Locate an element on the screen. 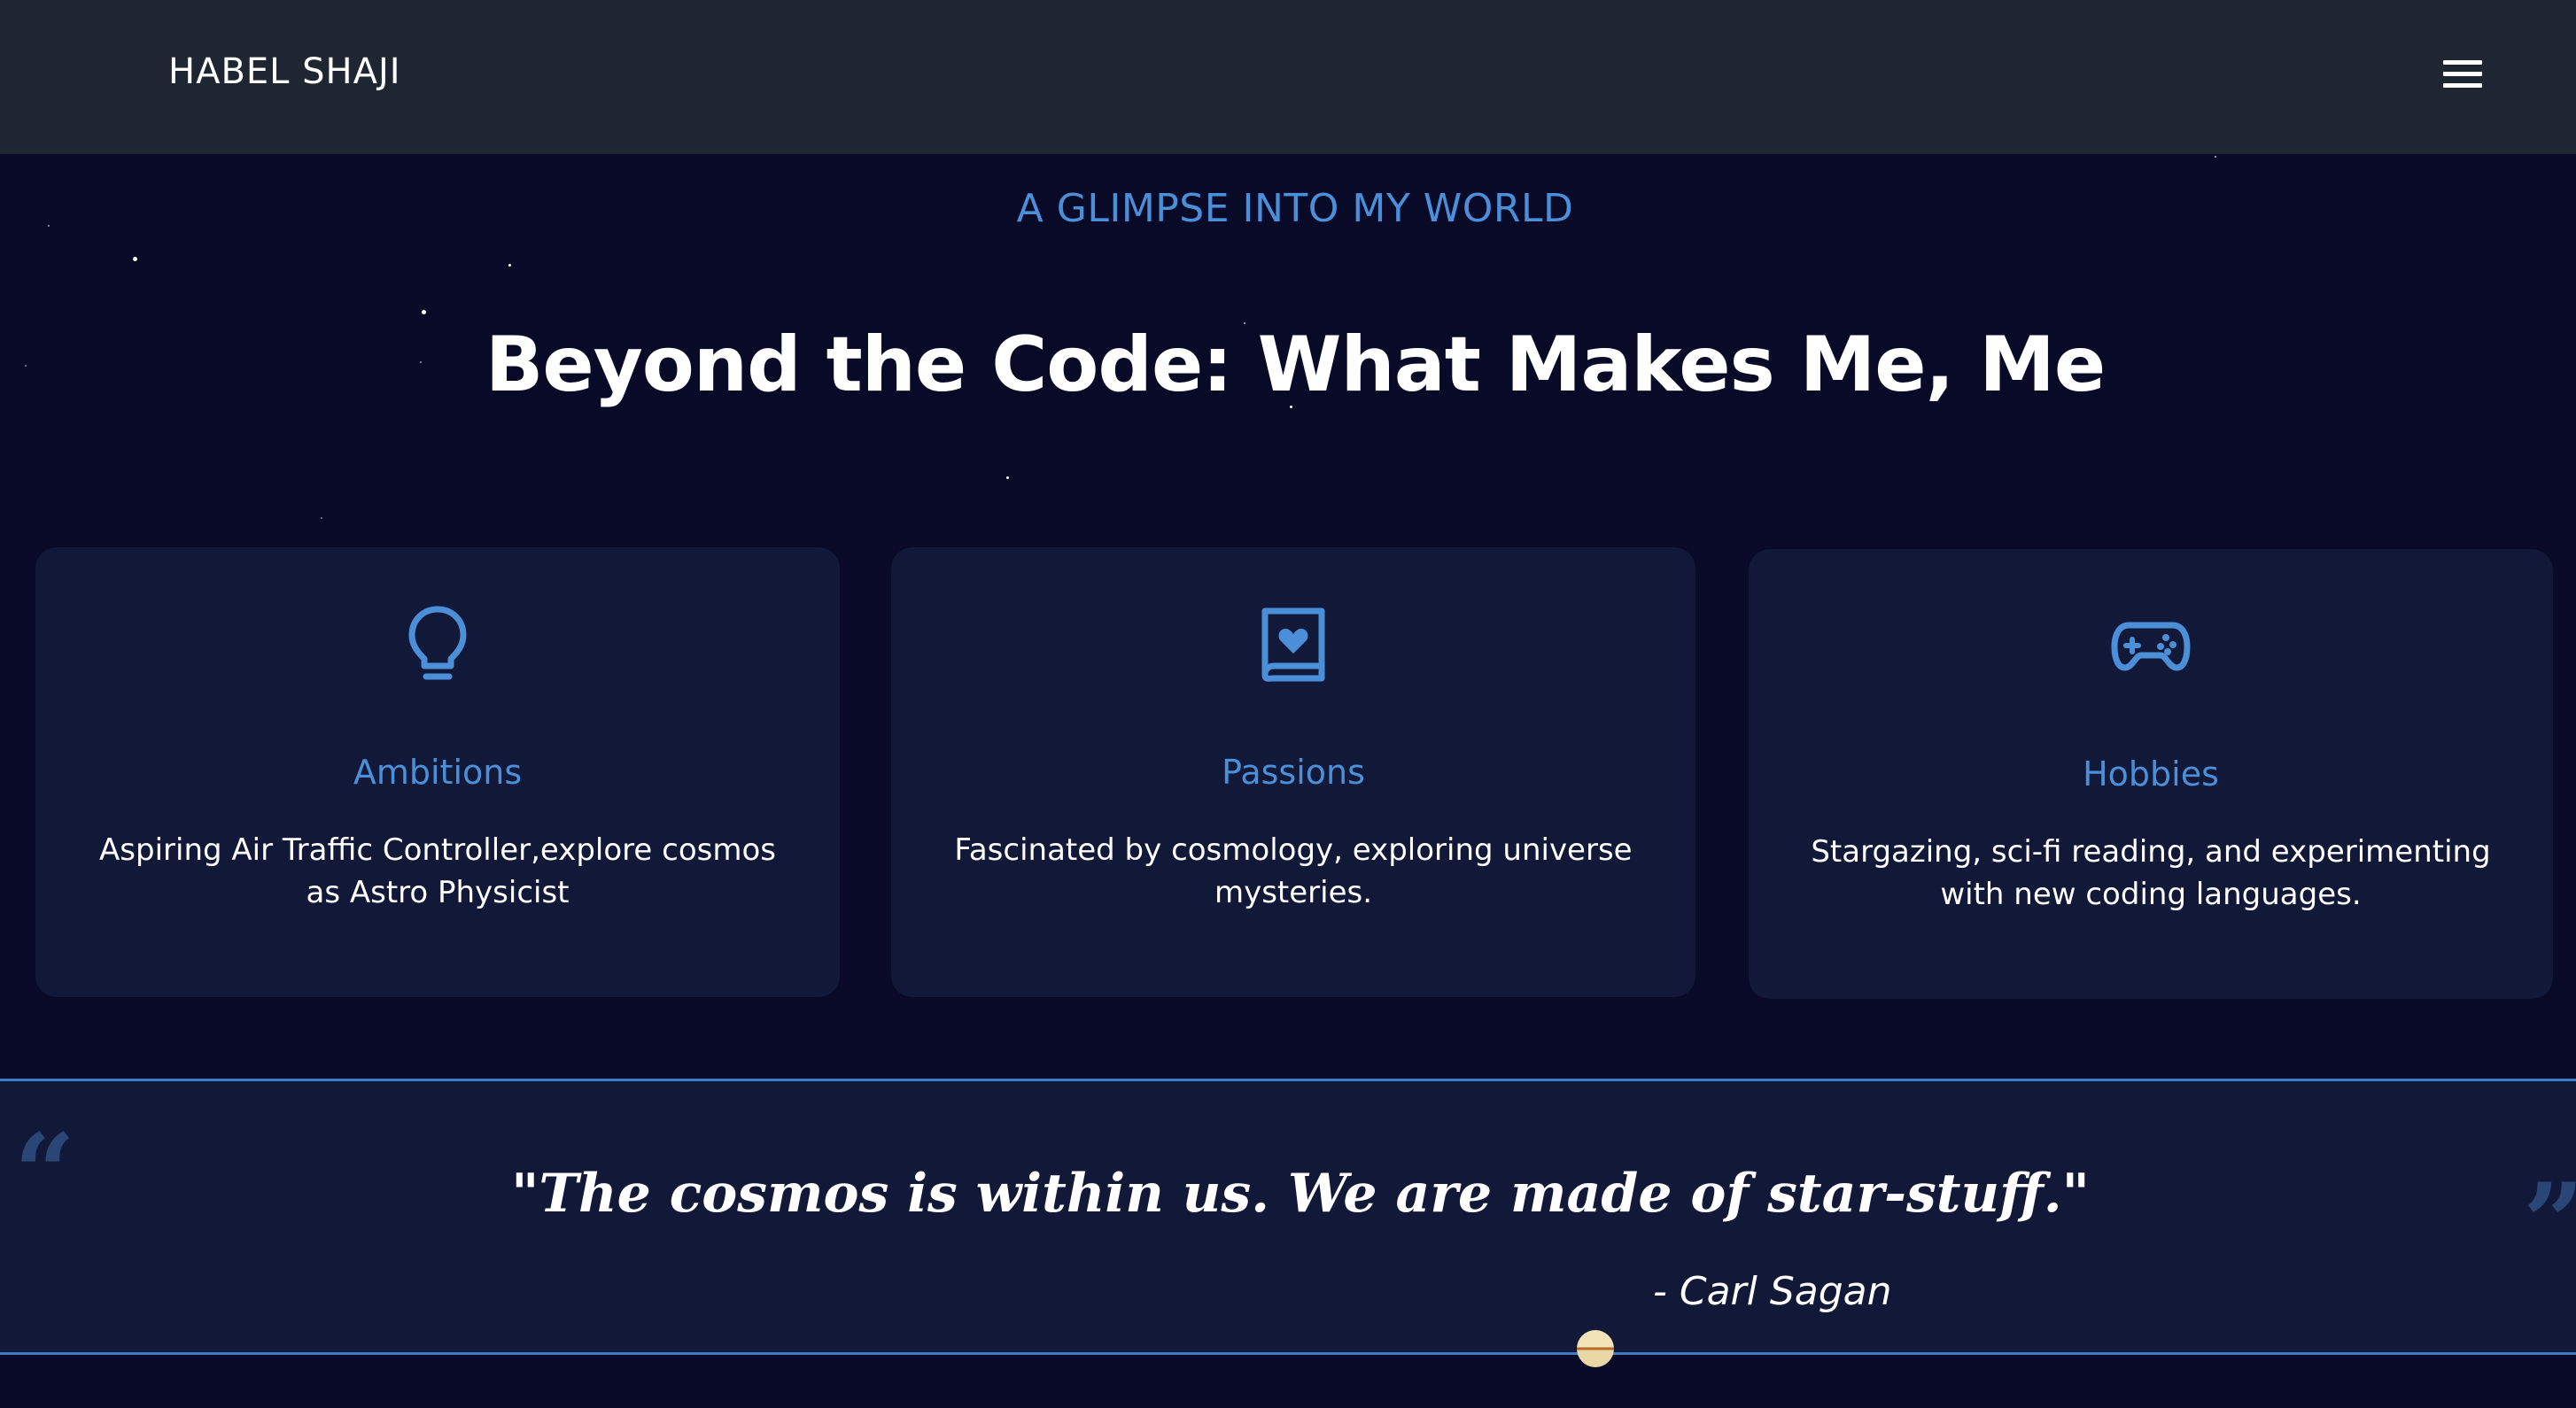 The height and width of the screenshot is (1408, 2576). card-title: Ambitions is located at coordinates (438, 772).